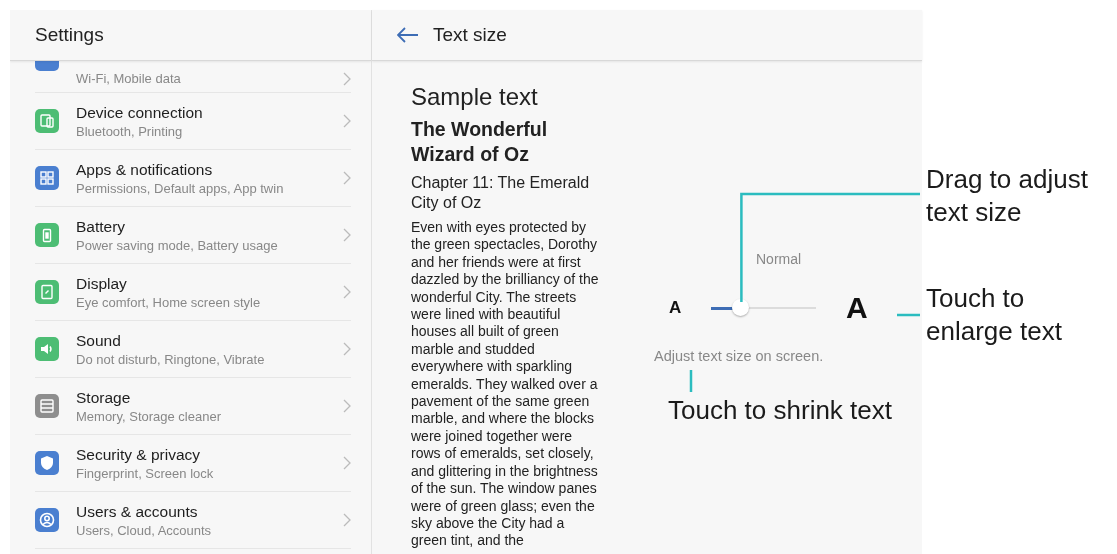 This screenshot has width=1117, height=554. I want to click on chapter-title: Chapter 11: The Emerald City of Oz, so click(501, 193).